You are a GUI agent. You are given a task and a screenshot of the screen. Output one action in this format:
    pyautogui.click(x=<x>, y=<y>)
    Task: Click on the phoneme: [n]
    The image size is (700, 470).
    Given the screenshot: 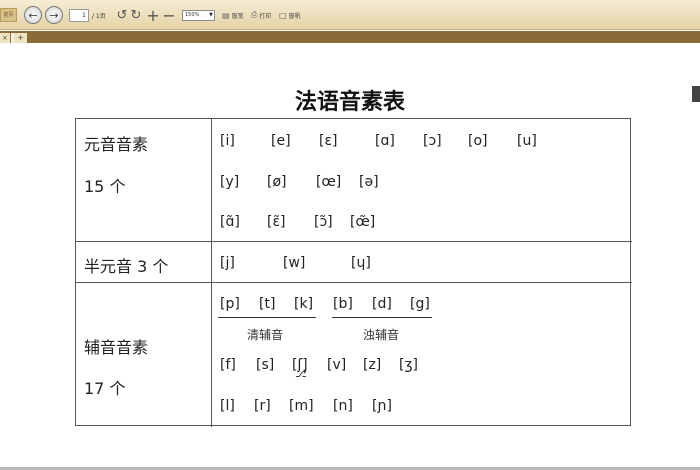 What is the action you would take?
    pyautogui.click(x=343, y=406)
    